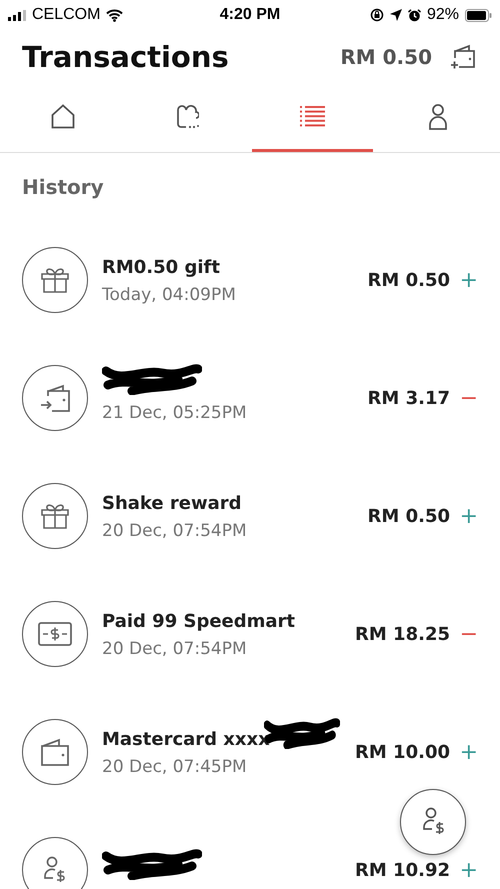  I want to click on wallet-balance: RM 0.50, so click(386, 57).